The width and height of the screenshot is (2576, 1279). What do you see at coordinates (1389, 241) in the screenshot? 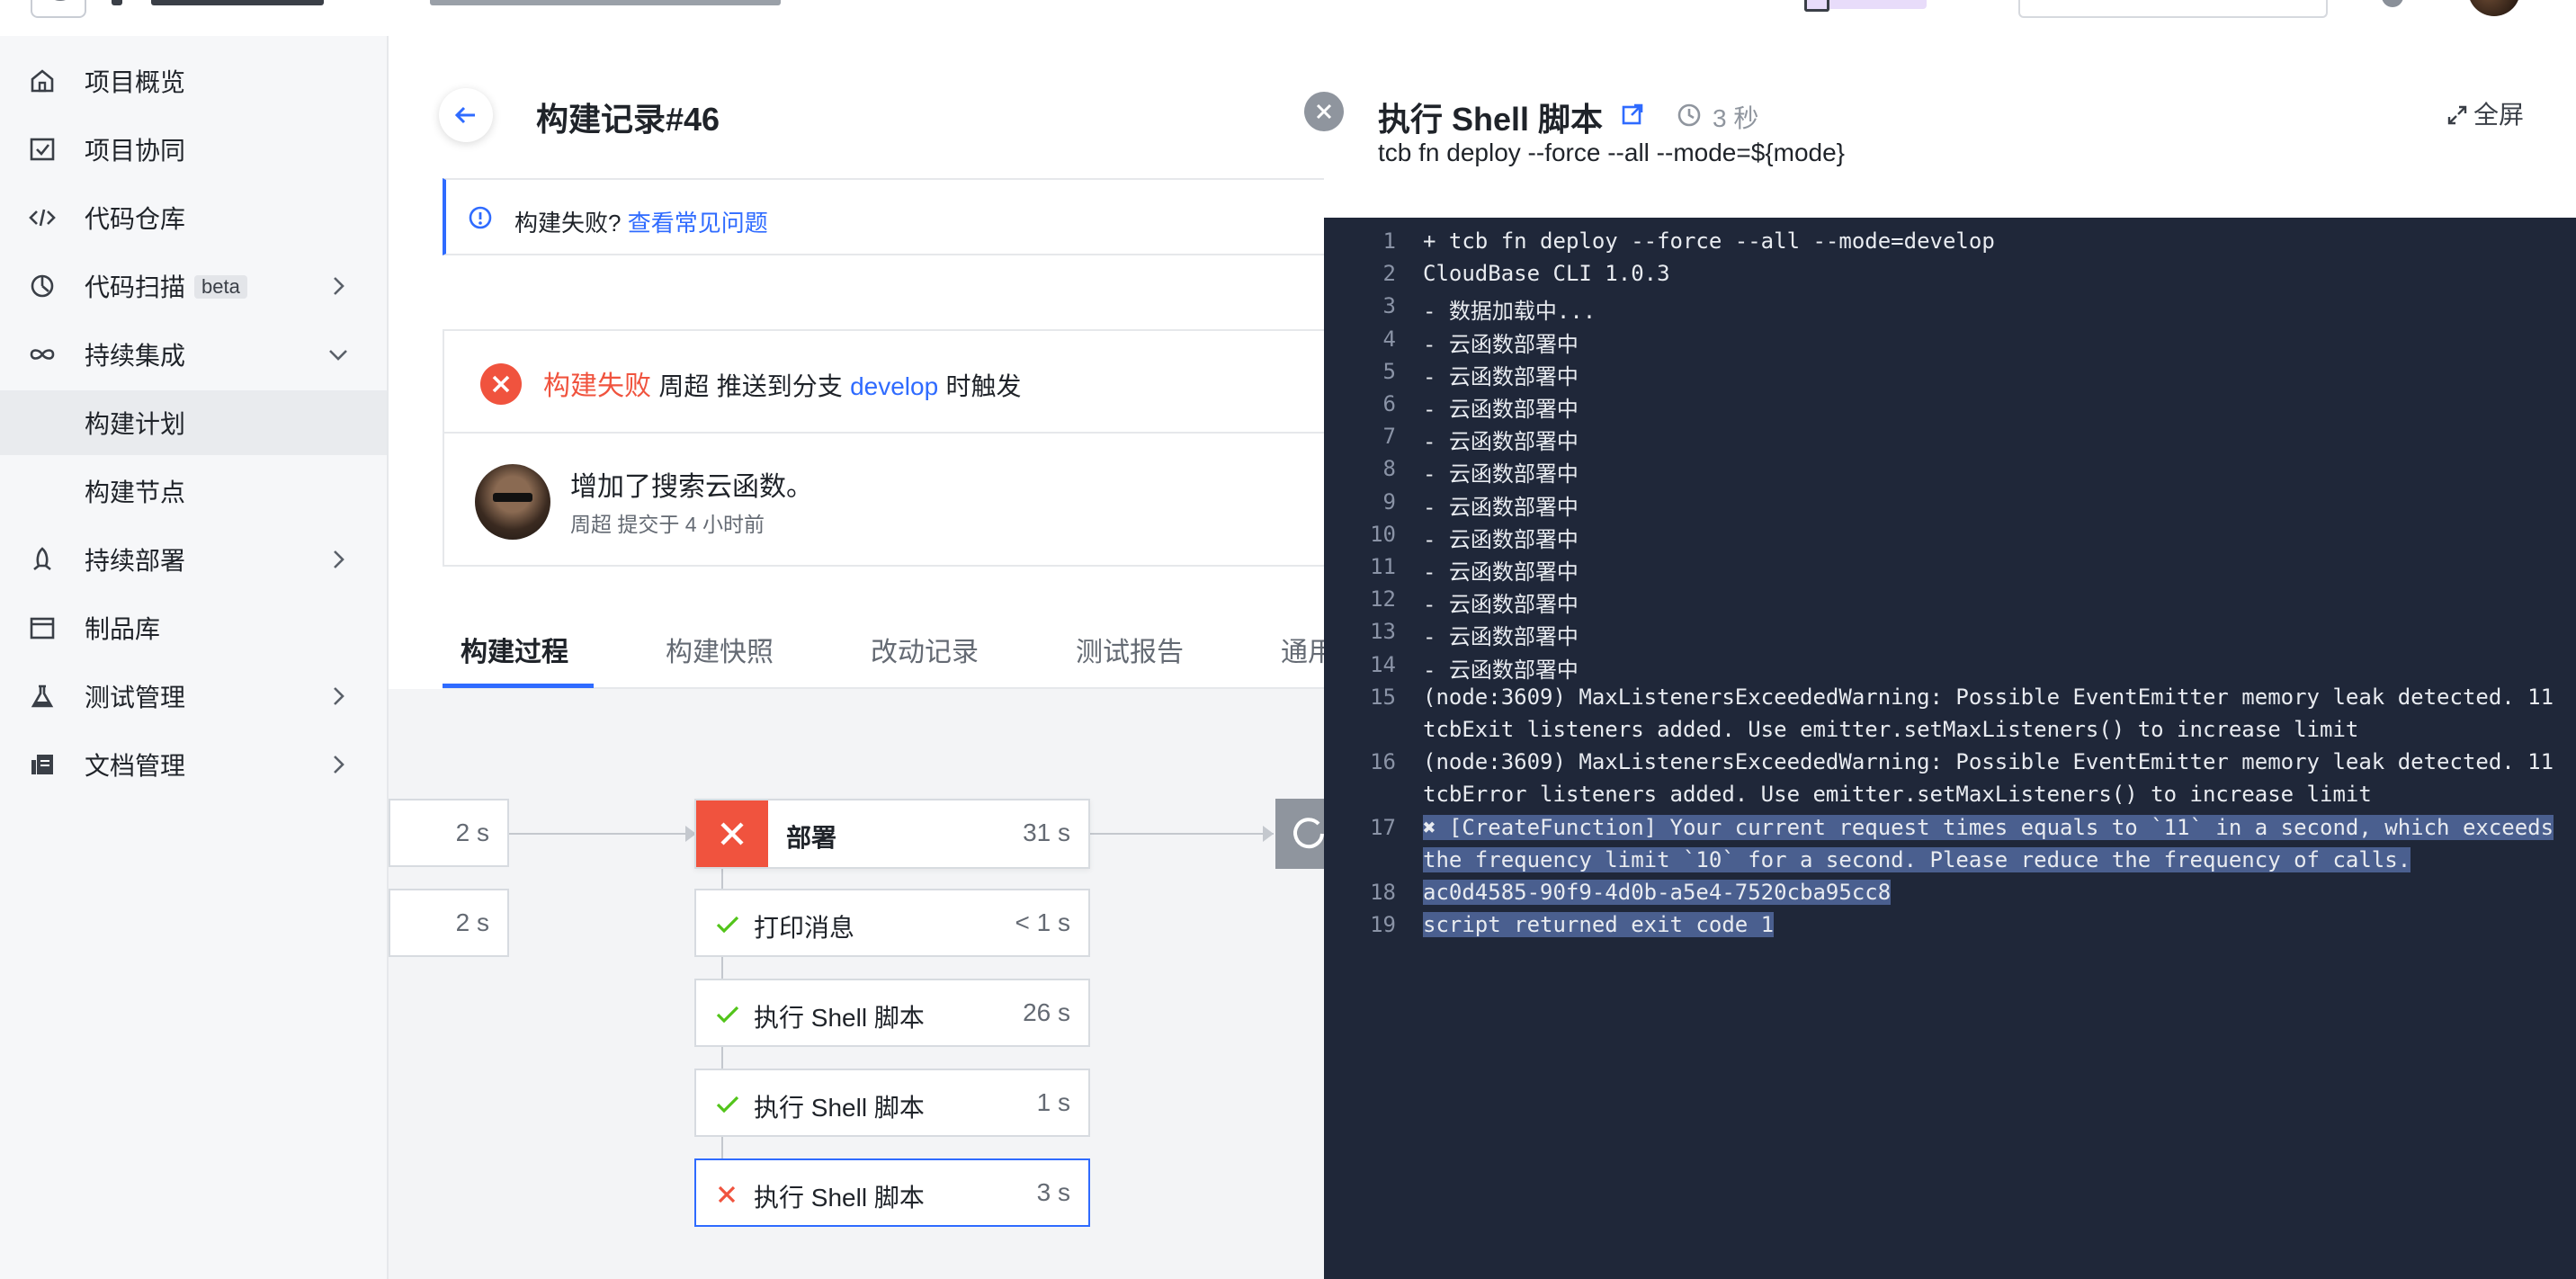
I see `line-number: 1` at bounding box center [1389, 241].